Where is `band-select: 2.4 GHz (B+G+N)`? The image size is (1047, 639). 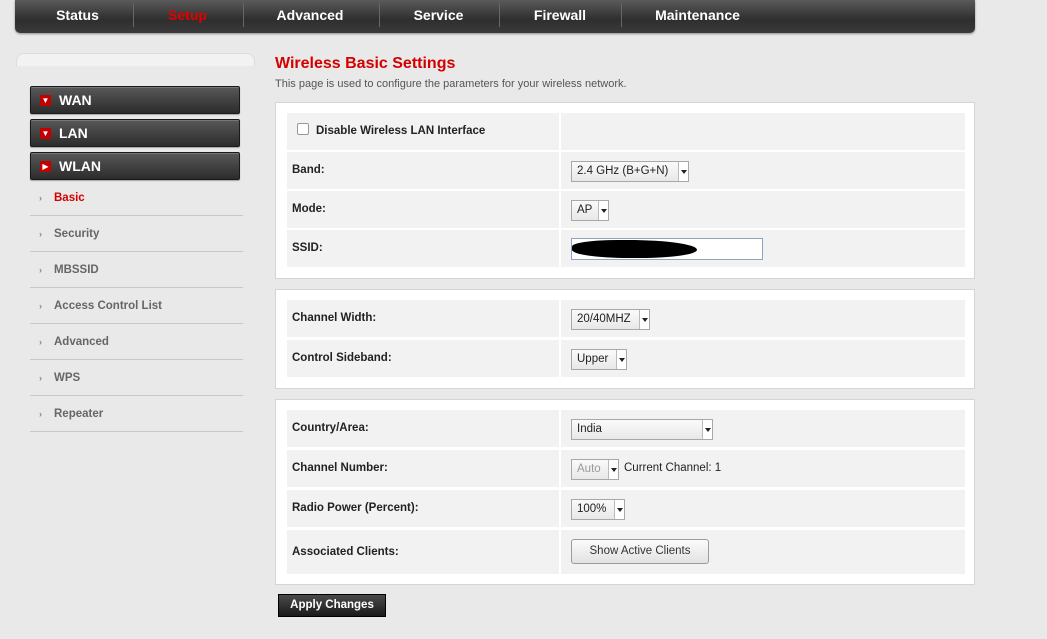
band-select: 2.4 GHz (B+G+N) is located at coordinates (630, 171).